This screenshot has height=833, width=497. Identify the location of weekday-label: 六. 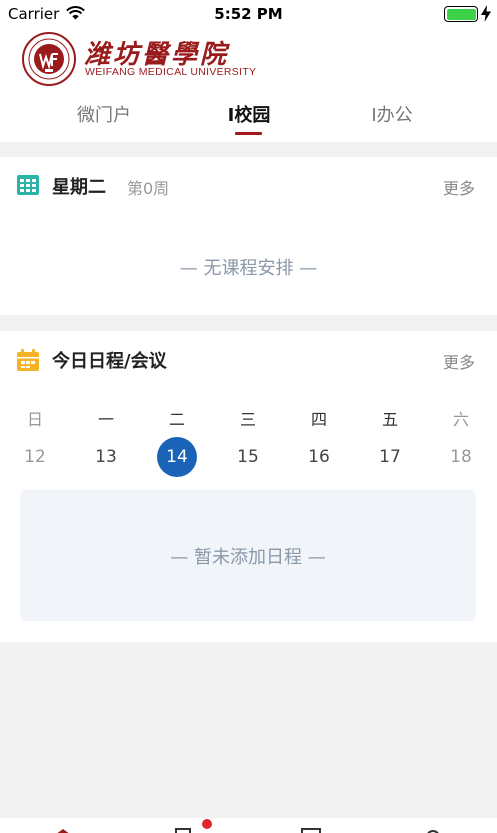
(460, 419).